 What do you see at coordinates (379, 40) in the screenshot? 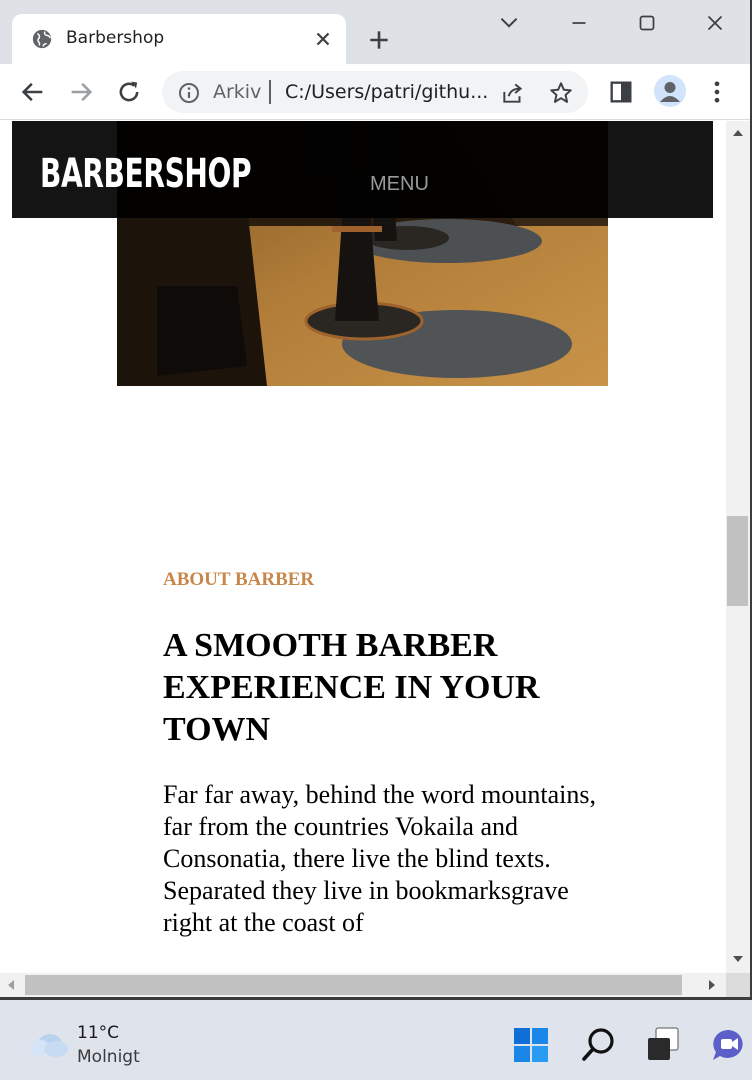
I see `plus-icon` at bounding box center [379, 40].